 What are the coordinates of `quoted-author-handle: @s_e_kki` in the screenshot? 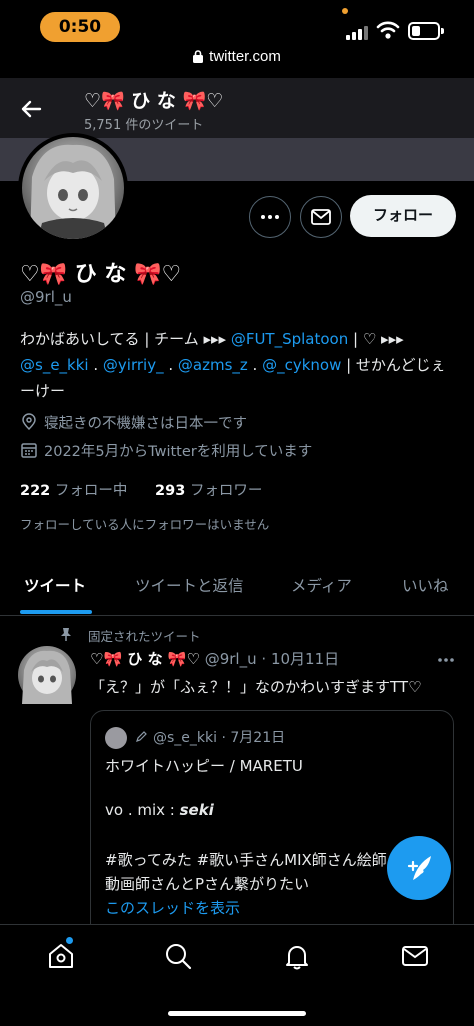 It's located at (185, 738).